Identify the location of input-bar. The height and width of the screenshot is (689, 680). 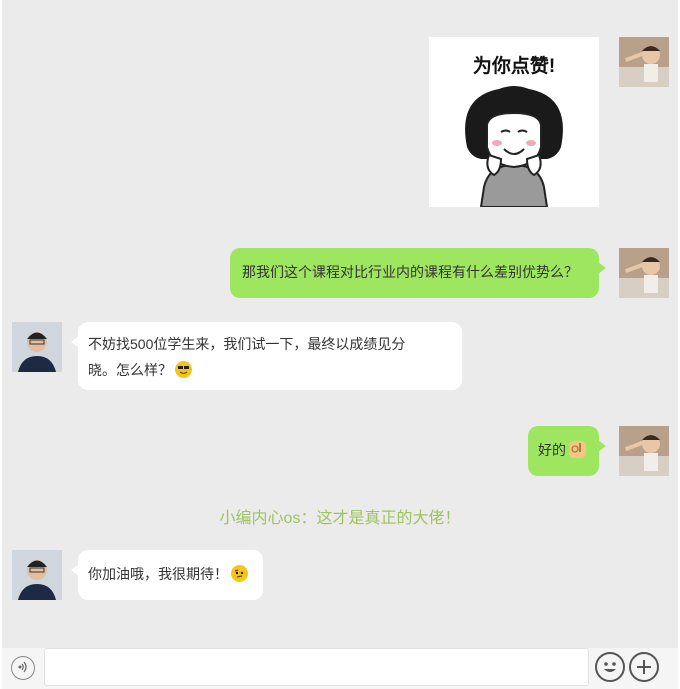
(340, 668).